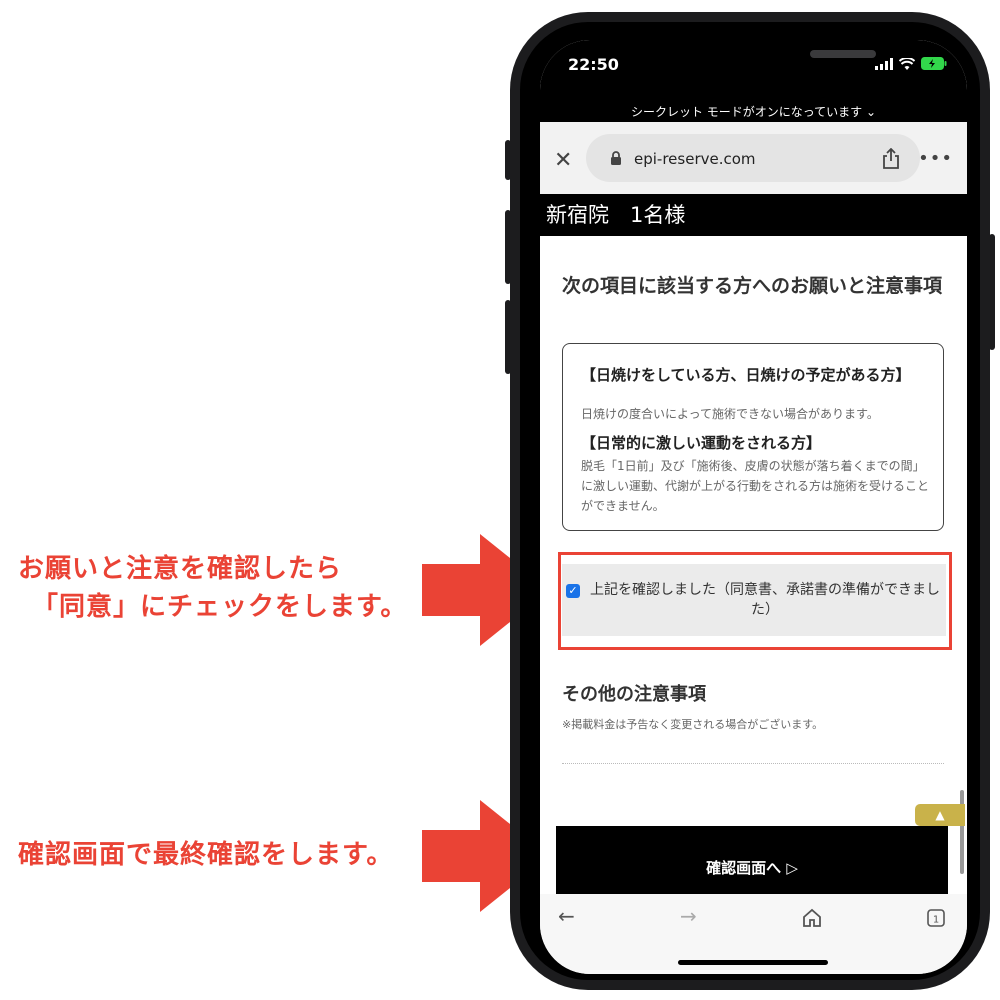 The width and height of the screenshot is (1000, 1000). What do you see at coordinates (746, 112) in the screenshot?
I see `incognito-banner-text: シークレット モードがオンになっています` at bounding box center [746, 112].